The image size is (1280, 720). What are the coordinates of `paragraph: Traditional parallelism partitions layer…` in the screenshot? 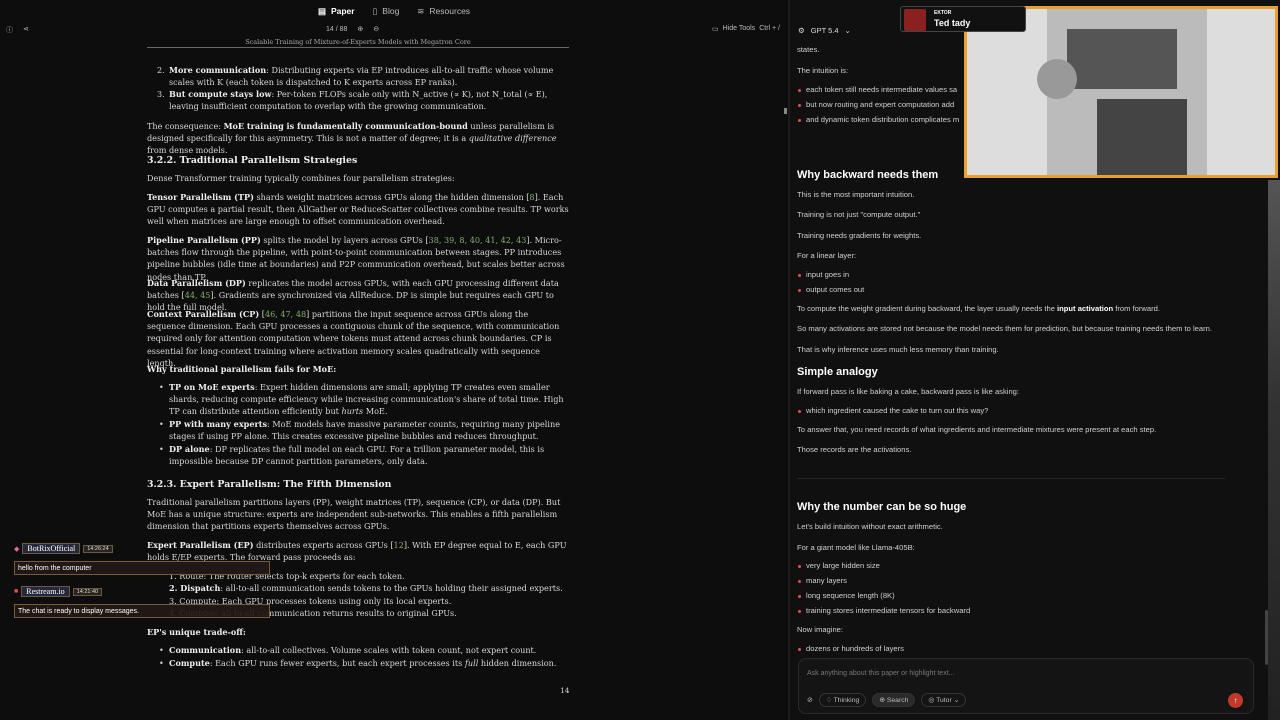 It's located at (354, 514).